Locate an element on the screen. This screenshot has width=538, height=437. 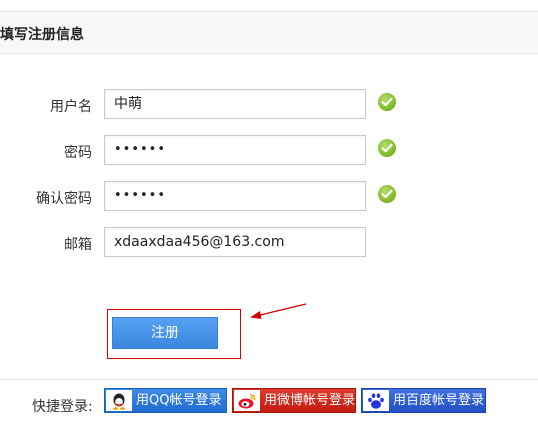
confirm-password-row: 确认密码 •••••• is located at coordinates (269, 197).